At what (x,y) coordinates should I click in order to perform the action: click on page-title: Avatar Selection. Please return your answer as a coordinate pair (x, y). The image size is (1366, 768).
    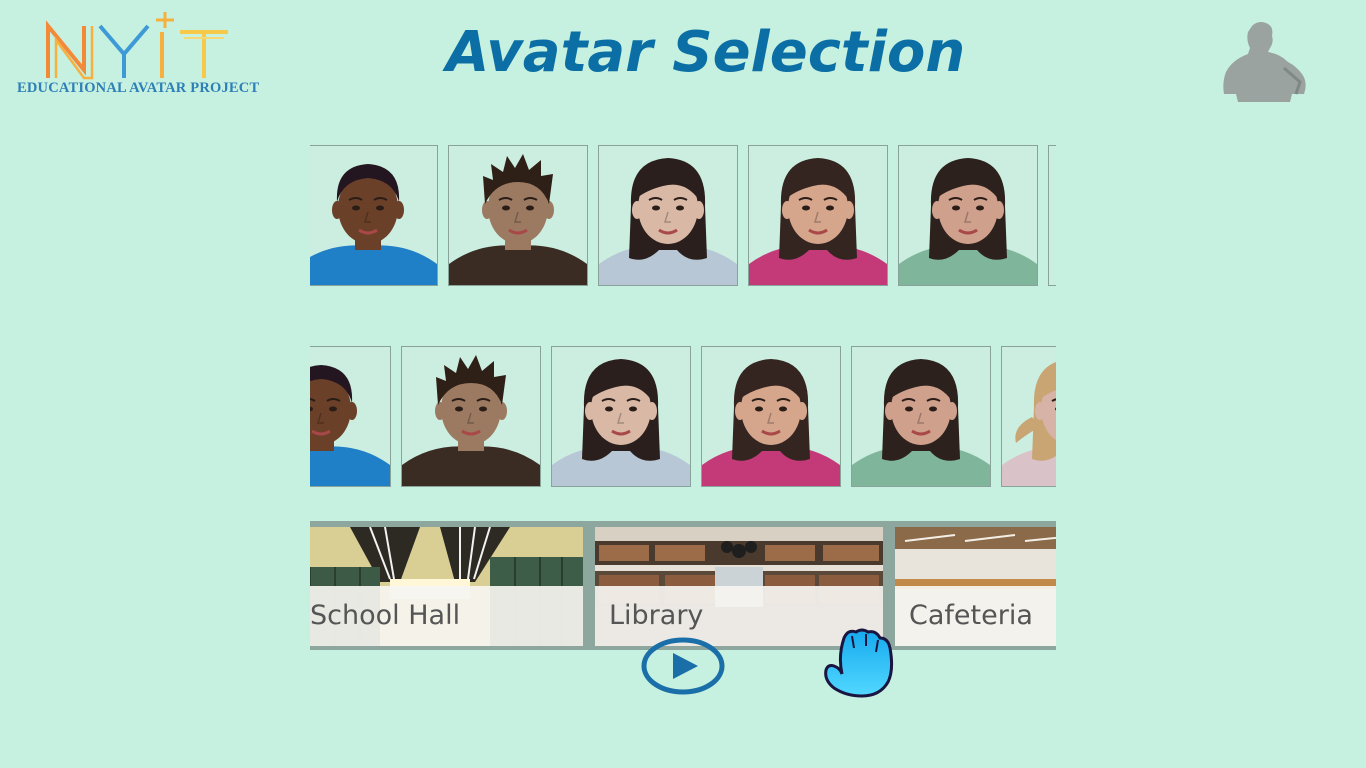
    Looking at the image, I should click on (706, 52).